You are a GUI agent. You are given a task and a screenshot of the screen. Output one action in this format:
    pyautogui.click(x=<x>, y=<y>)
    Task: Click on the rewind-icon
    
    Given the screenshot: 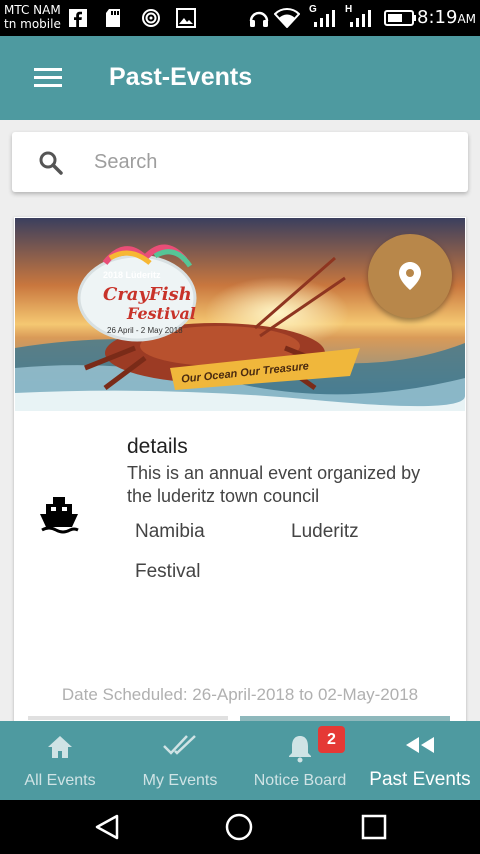 What is the action you would take?
    pyautogui.click(x=420, y=745)
    